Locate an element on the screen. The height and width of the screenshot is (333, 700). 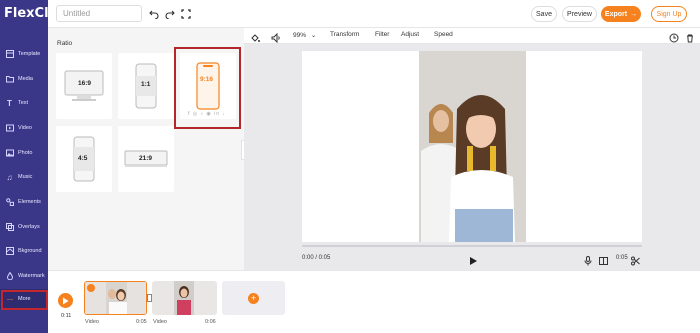
ratio-label: 16:9 is located at coordinates (85, 83).